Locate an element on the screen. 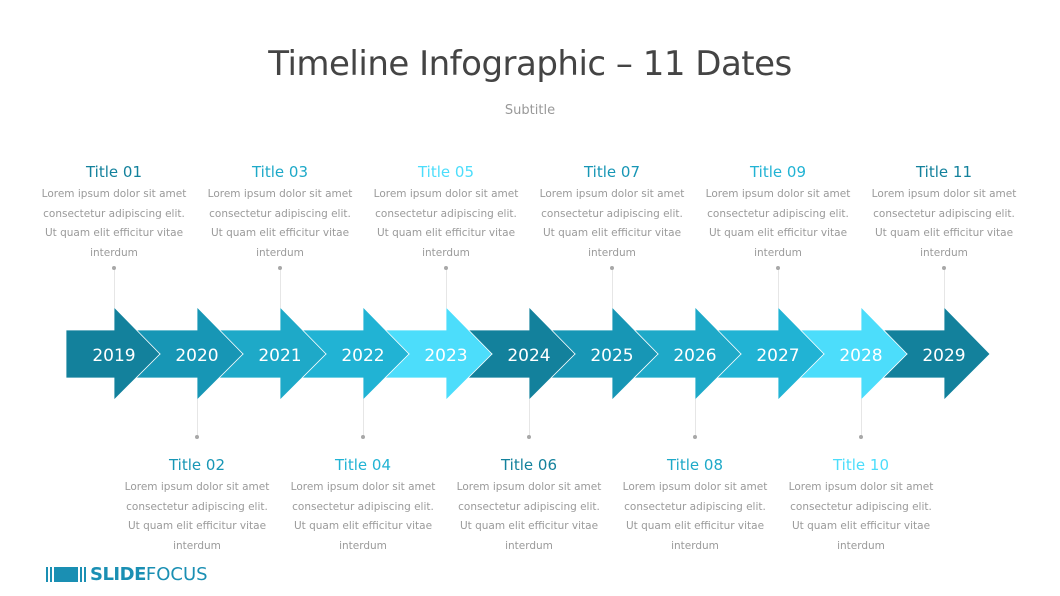  entry-title: Title 02 is located at coordinates (196, 465).